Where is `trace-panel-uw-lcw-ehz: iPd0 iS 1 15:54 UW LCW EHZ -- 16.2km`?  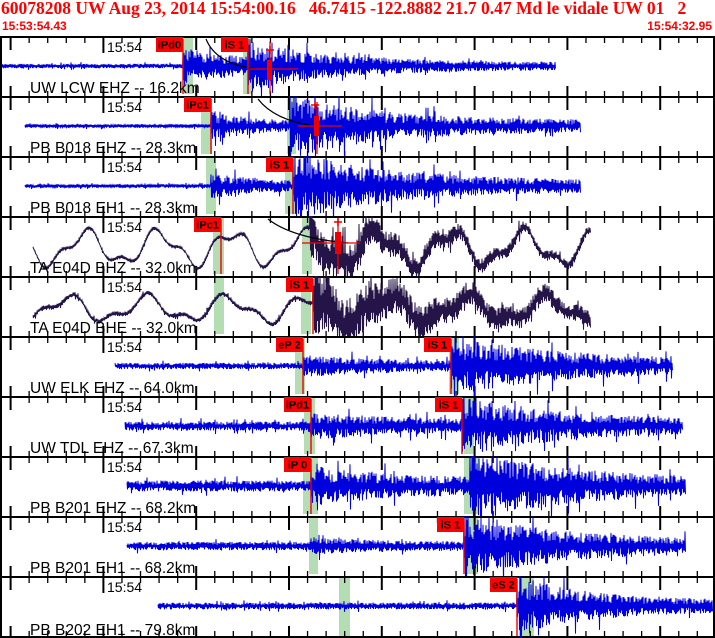
trace-panel-uw-lcw-ehz: iPd0 iS 1 15:54 UW LCW EHZ -- 16.2km is located at coordinates (357, 66).